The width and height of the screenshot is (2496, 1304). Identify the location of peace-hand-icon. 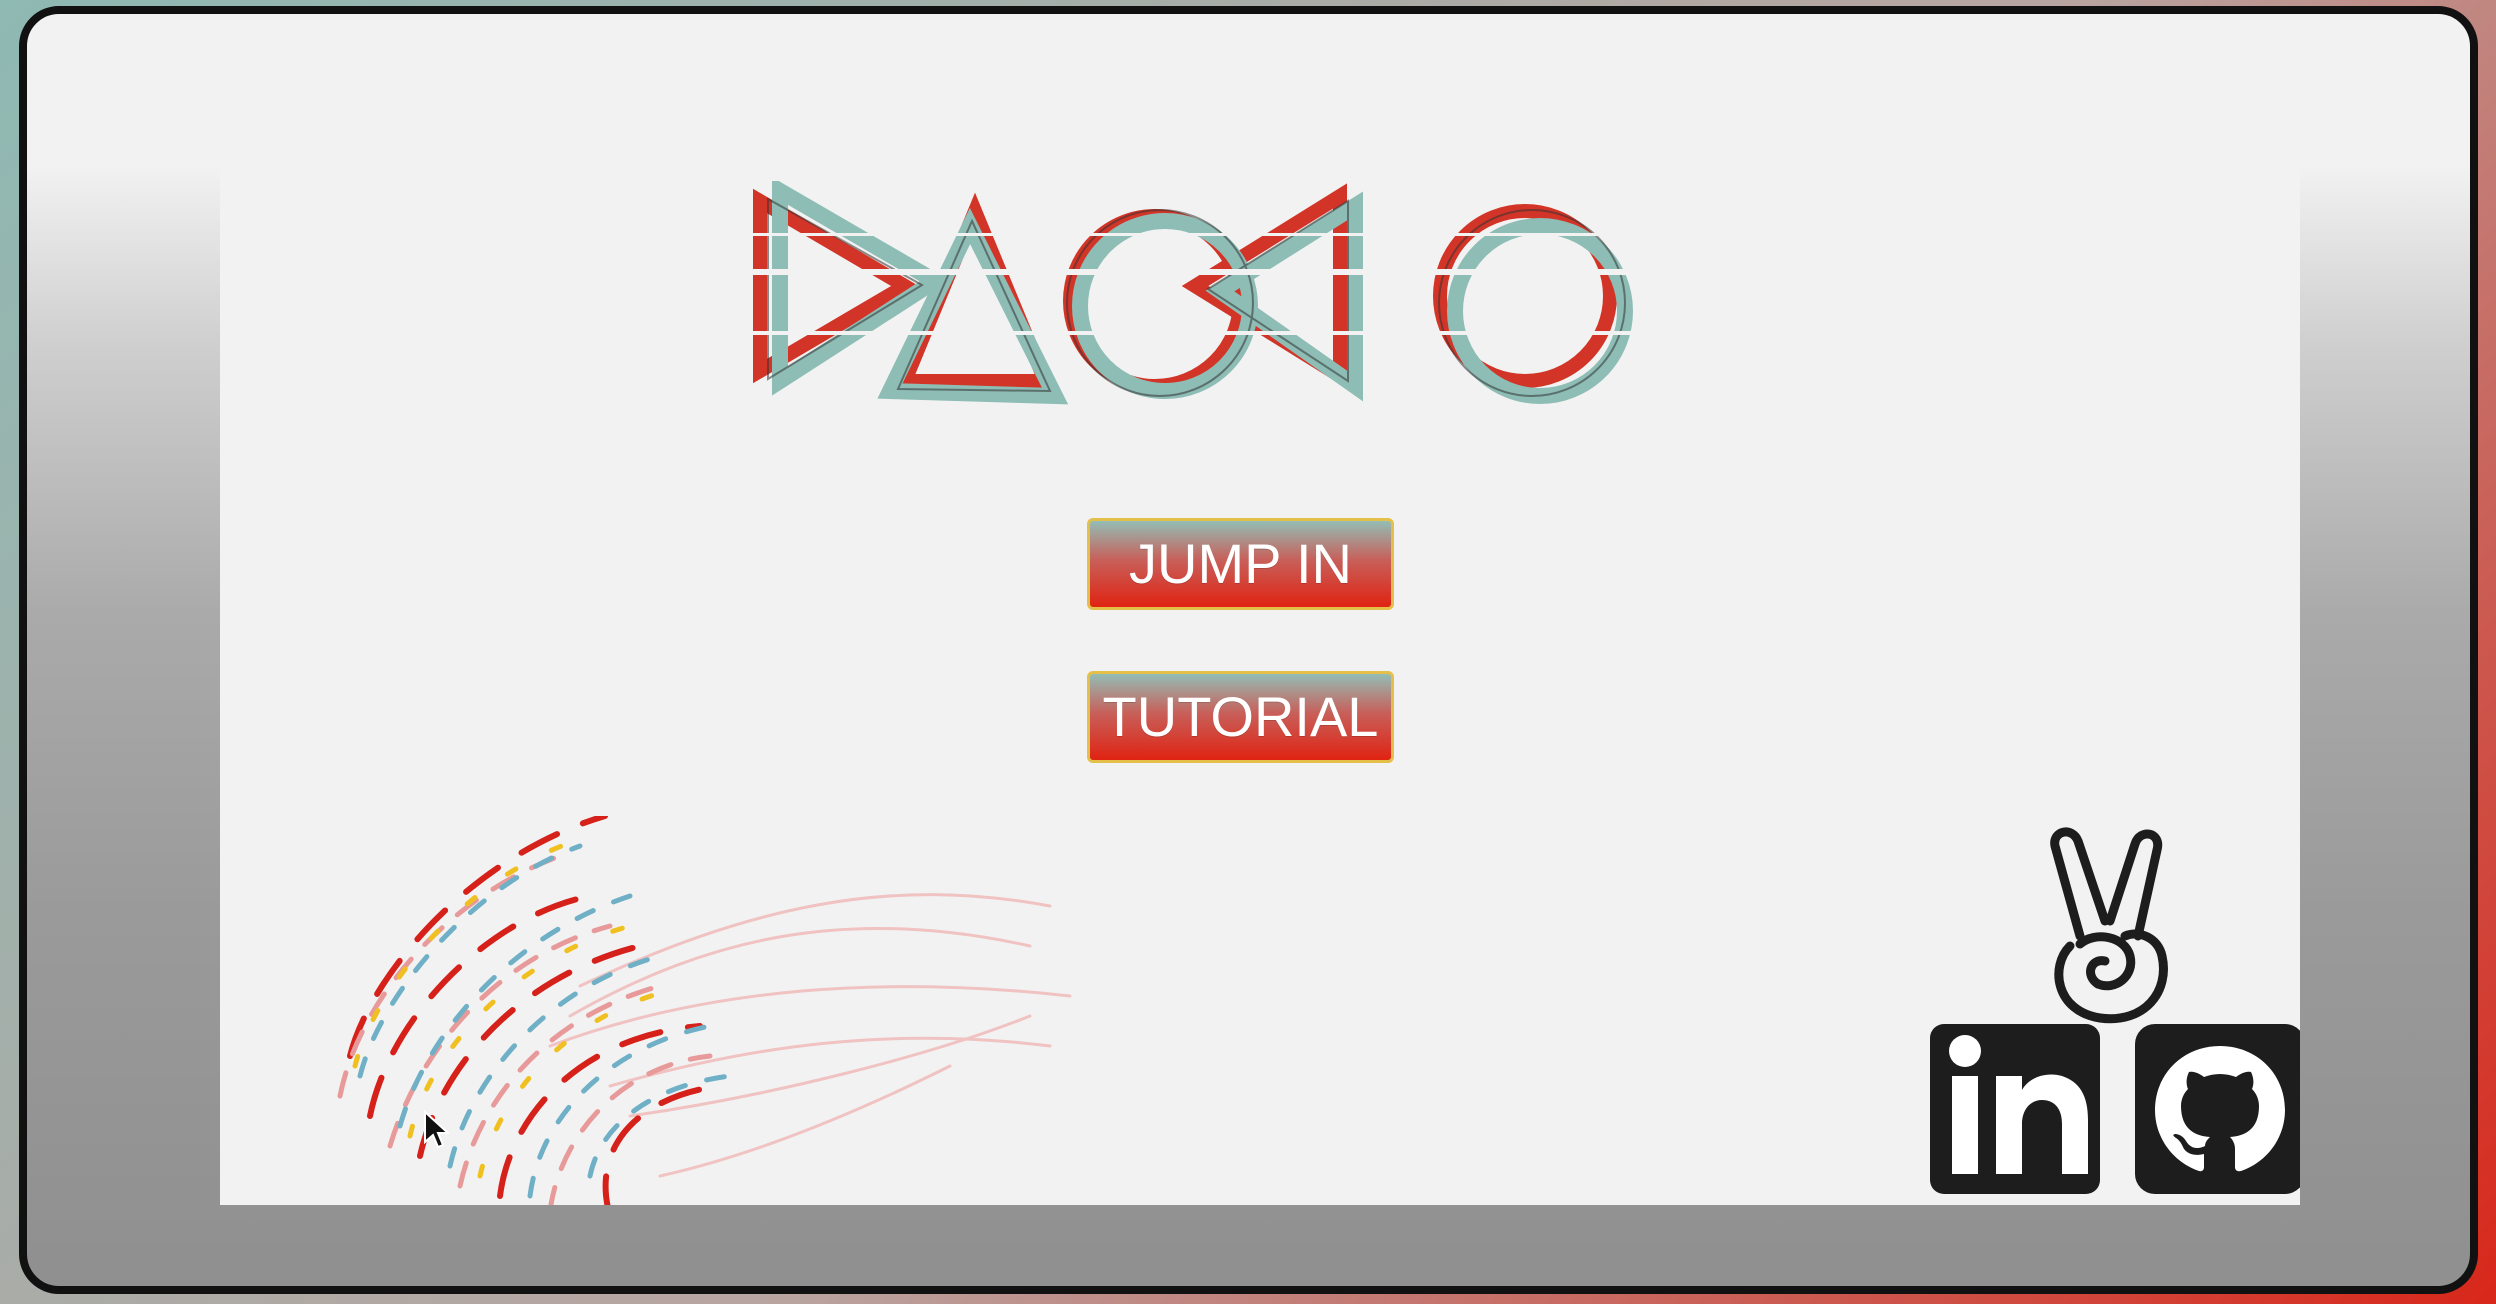
(2109, 925).